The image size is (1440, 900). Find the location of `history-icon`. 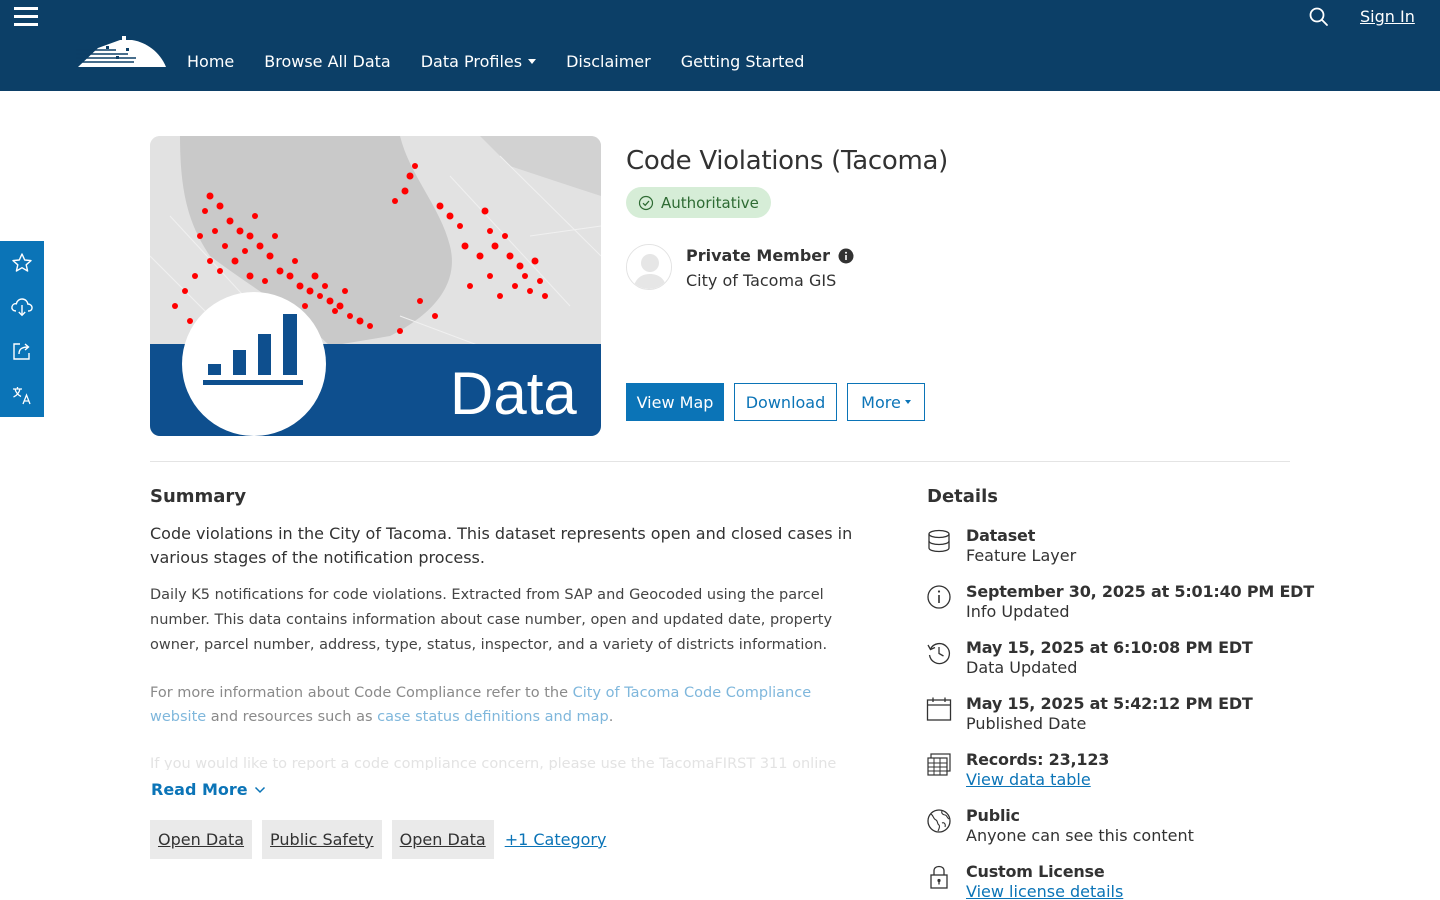

history-icon is located at coordinates (939, 653).